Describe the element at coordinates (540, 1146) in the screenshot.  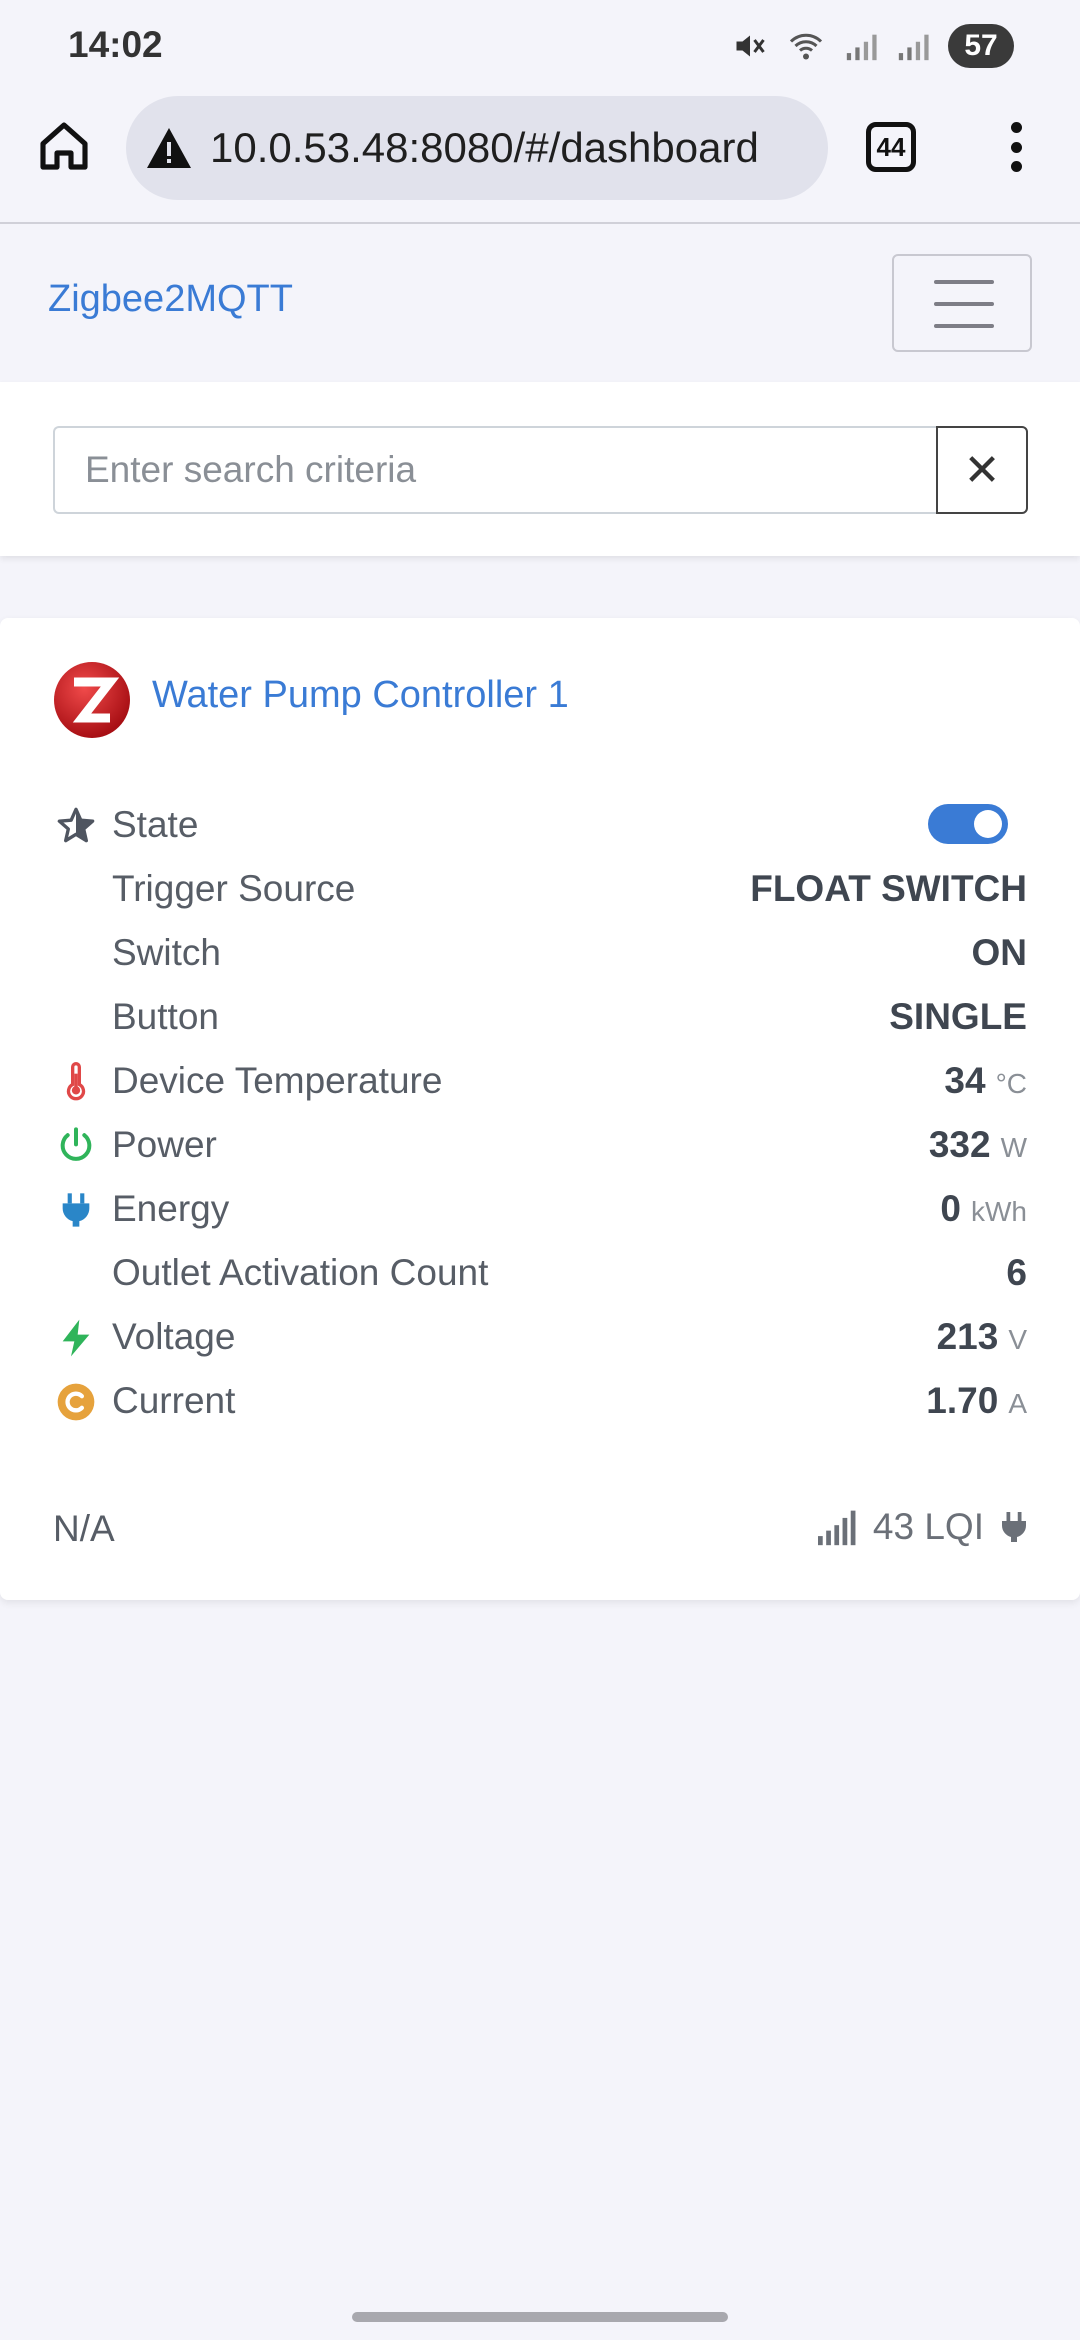
I see `property-row-power: Power 332 W` at that location.